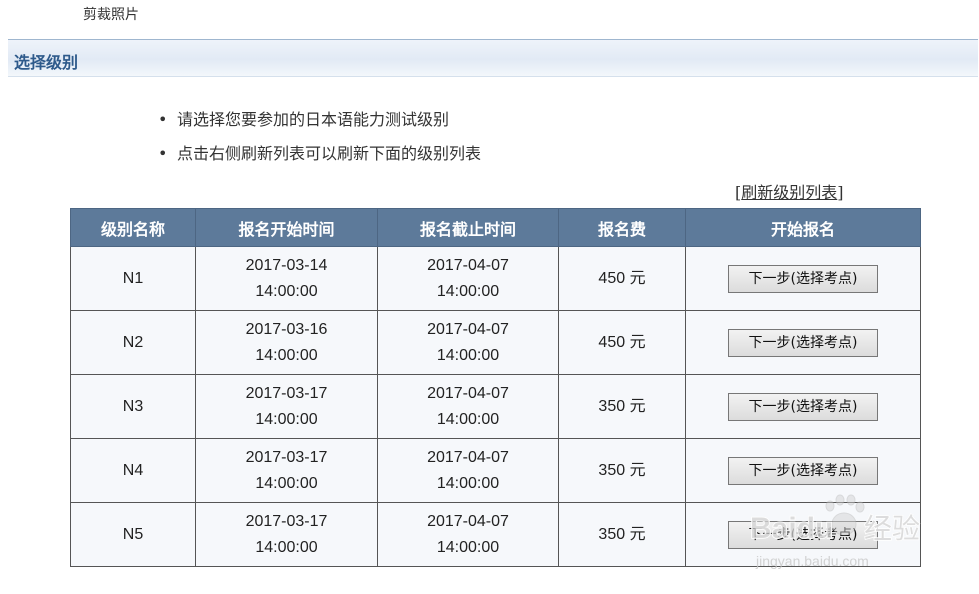 This screenshot has height=594, width=979. I want to click on instruction-item: • 请选择您要参加的日本语能力测试级别, so click(319, 125).